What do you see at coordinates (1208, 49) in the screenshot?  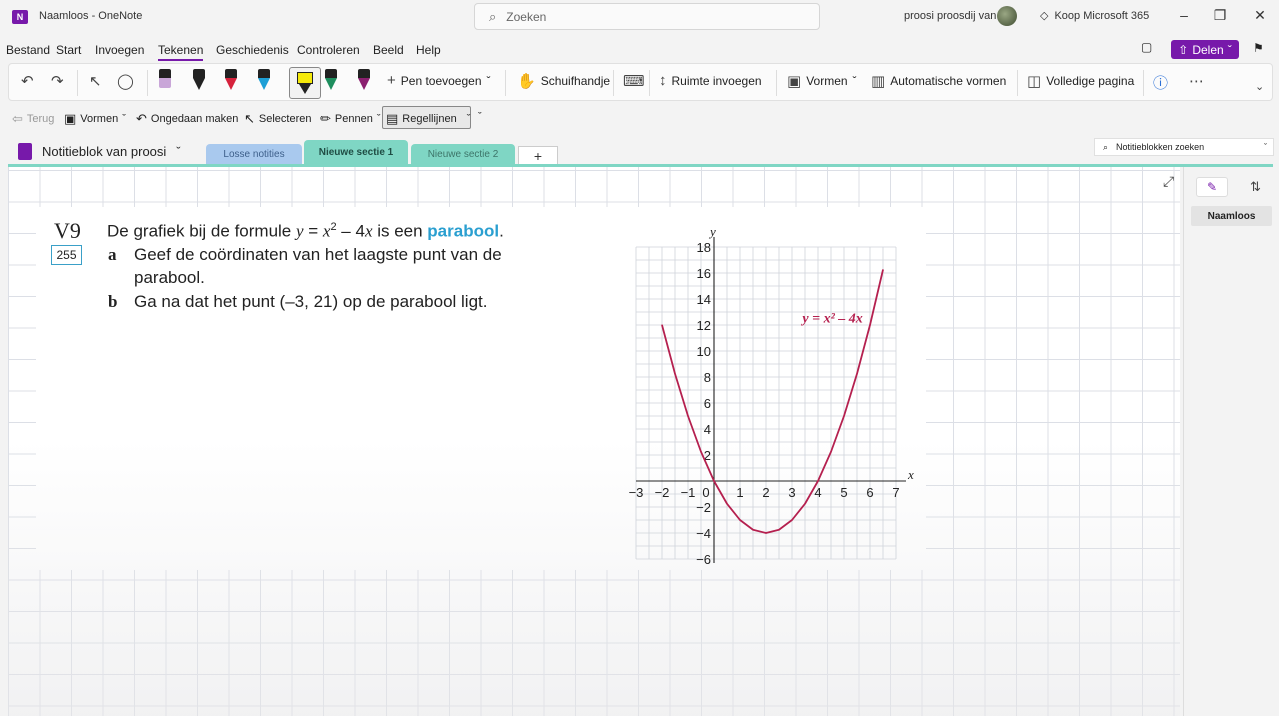 I see `share-label: Delen` at bounding box center [1208, 49].